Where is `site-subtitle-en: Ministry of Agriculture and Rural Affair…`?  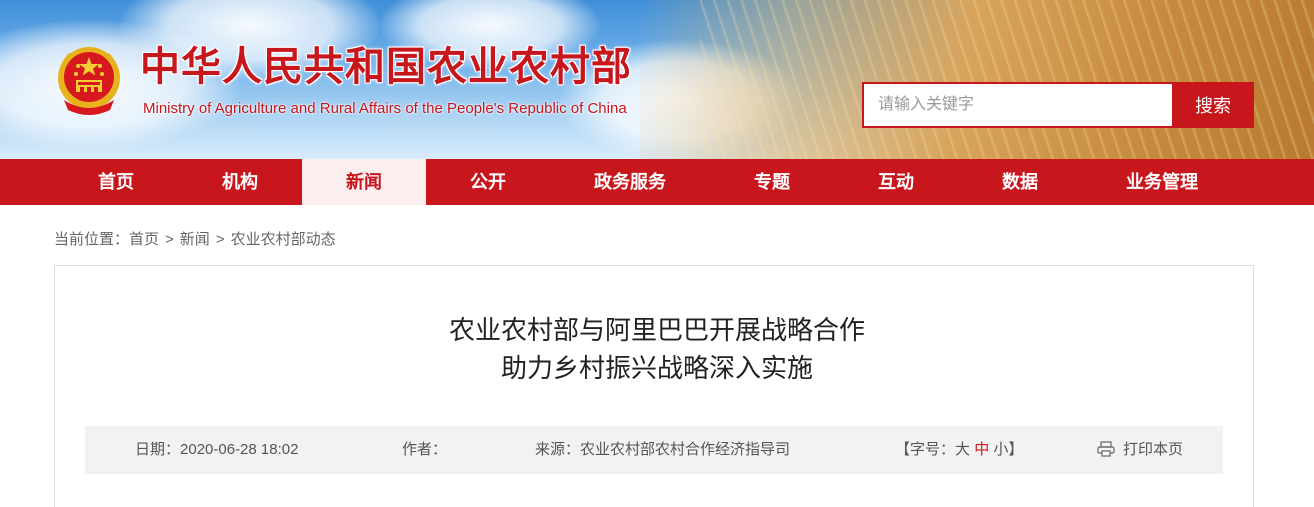
site-subtitle-en: Ministry of Agriculture and Rural Affair… is located at coordinates (385, 108).